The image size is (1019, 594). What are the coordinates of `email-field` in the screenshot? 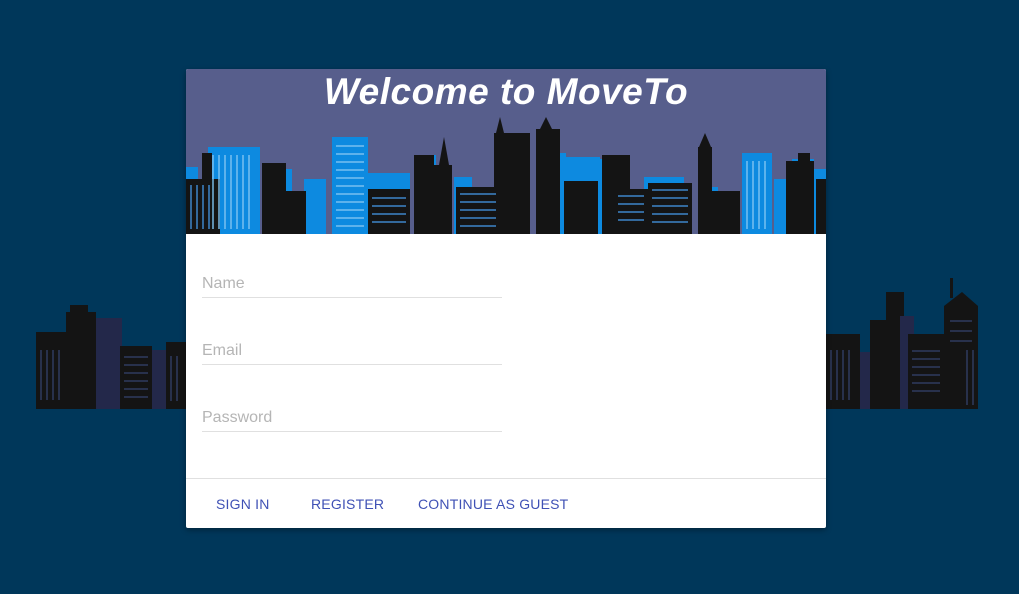 It's located at (352, 349).